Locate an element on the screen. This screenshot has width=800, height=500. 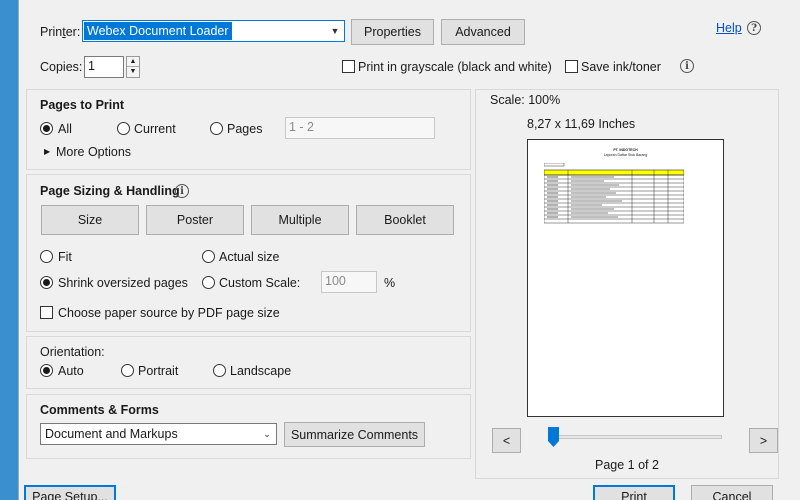
all-radio is located at coordinates (46, 128).